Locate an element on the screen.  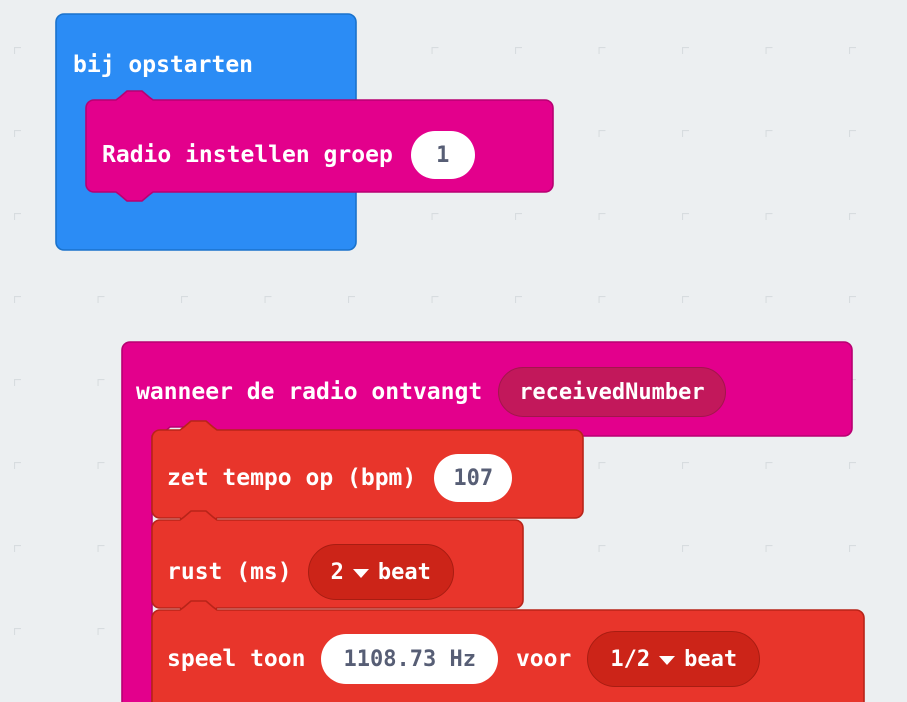
radio-on-received-row: wanneer de radio ontvangt receivedNumber is located at coordinates (431, 392).